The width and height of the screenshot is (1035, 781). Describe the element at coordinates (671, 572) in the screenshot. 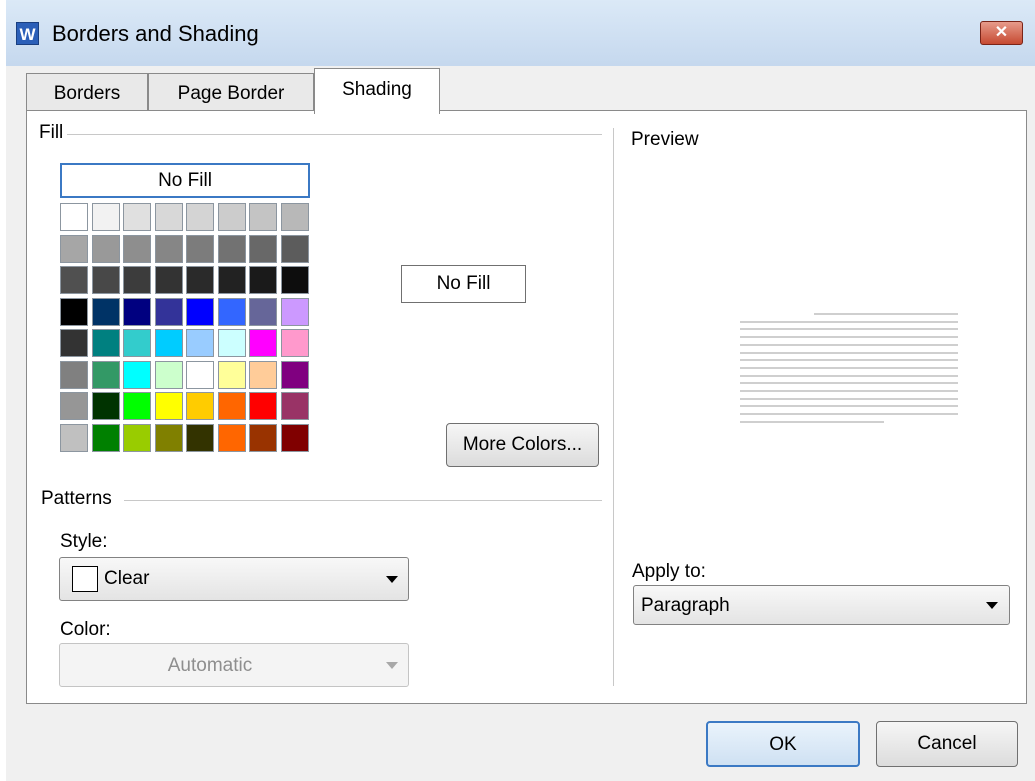

I see `apply-to-label: Apply to:` at that location.